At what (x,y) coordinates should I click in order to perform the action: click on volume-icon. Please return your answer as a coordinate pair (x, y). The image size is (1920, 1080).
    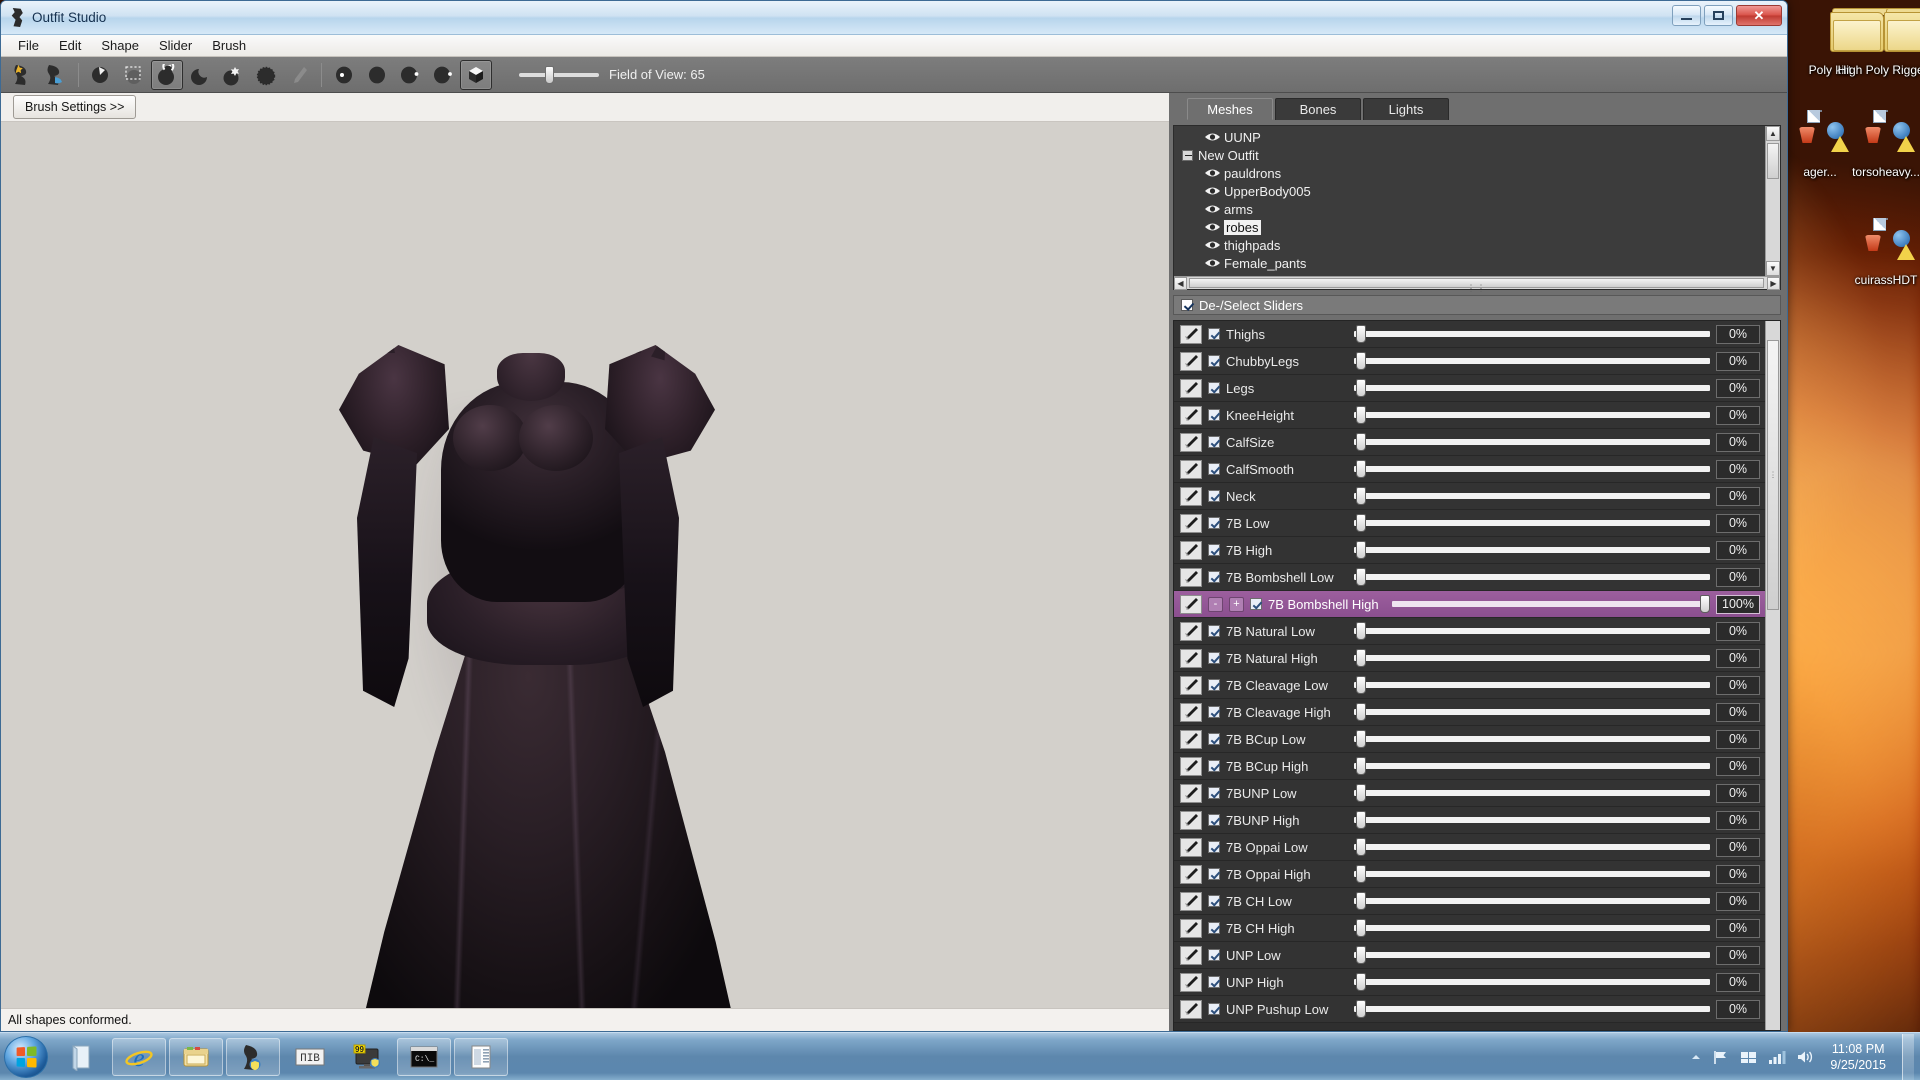
    Looking at the image, I should click on (1805, 1057).